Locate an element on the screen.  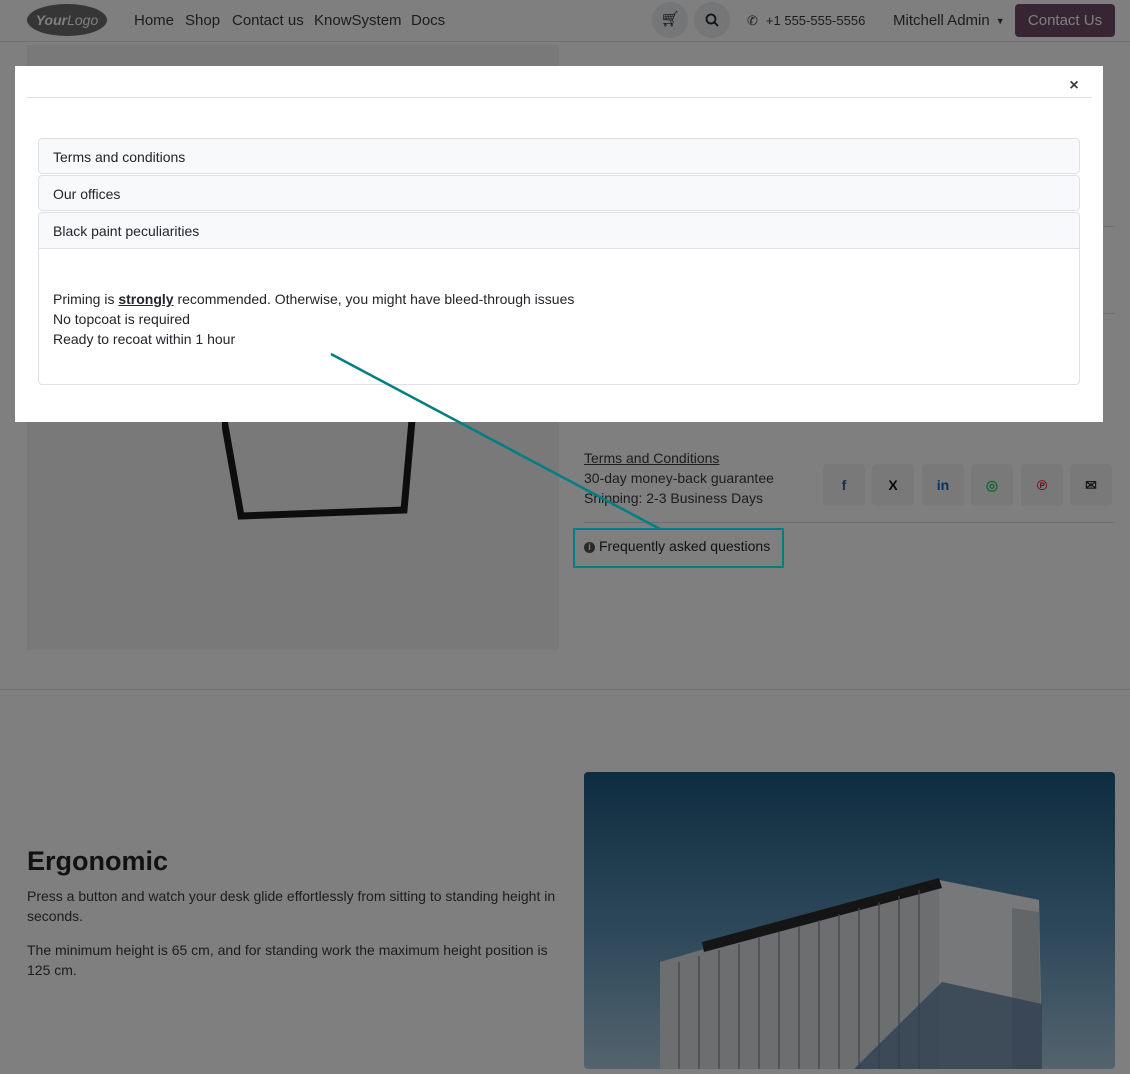
body-line-recoat: Ready to recoat within 1 hour is located at coordinates (144, 339).